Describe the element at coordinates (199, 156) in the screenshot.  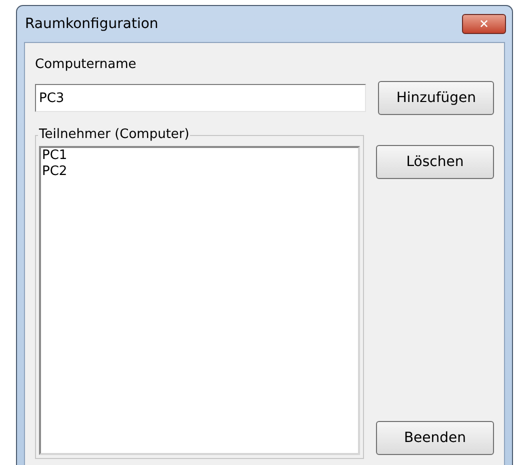
I see `list-item: PC1` at that location.